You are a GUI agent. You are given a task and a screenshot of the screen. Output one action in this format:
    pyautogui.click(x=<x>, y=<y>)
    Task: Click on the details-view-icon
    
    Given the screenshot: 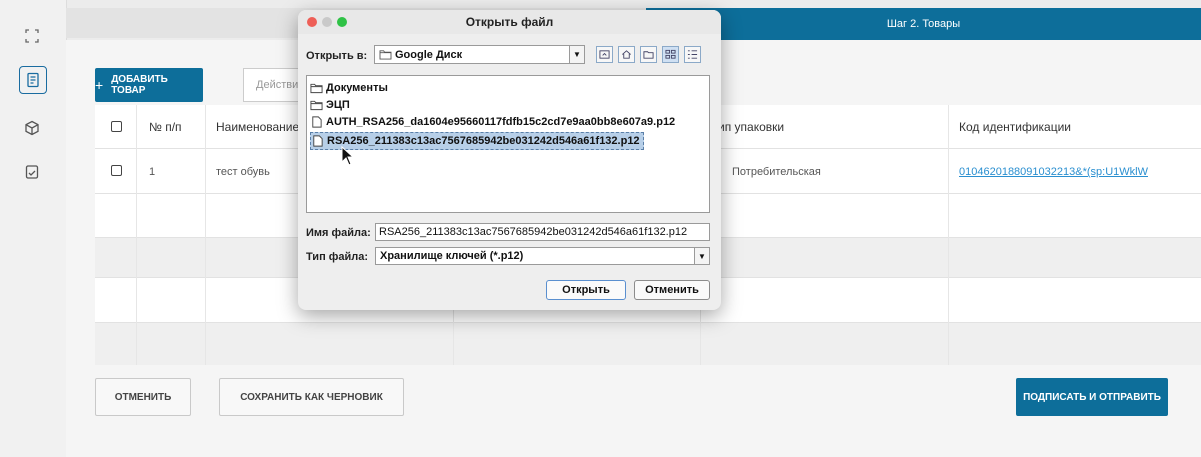 What is the action you would take?
    pyautogui.click(x=692, y=54)
    